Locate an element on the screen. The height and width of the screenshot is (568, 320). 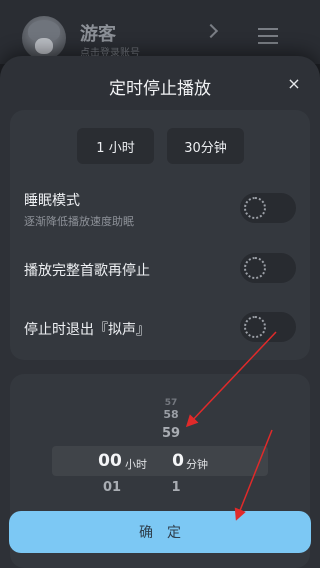
minute-option: 58 is located at coordinates (171, 414).